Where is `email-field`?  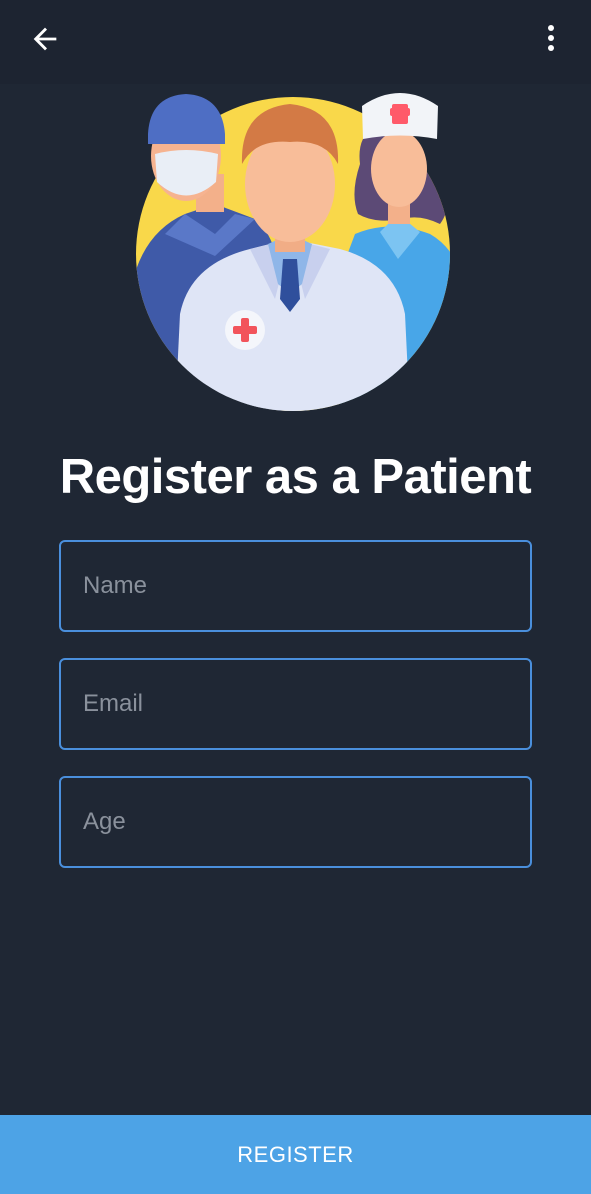 email-field is located at coordinates (295, 704).